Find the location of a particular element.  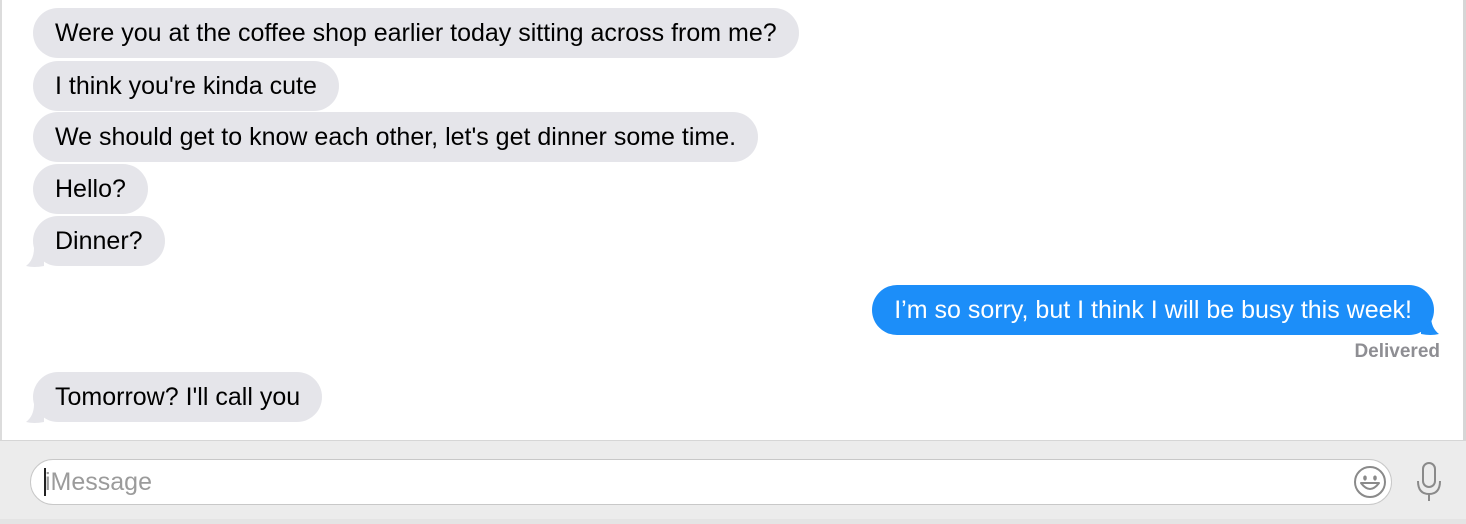

microphone-icon is located at coordinates (1429, 482).